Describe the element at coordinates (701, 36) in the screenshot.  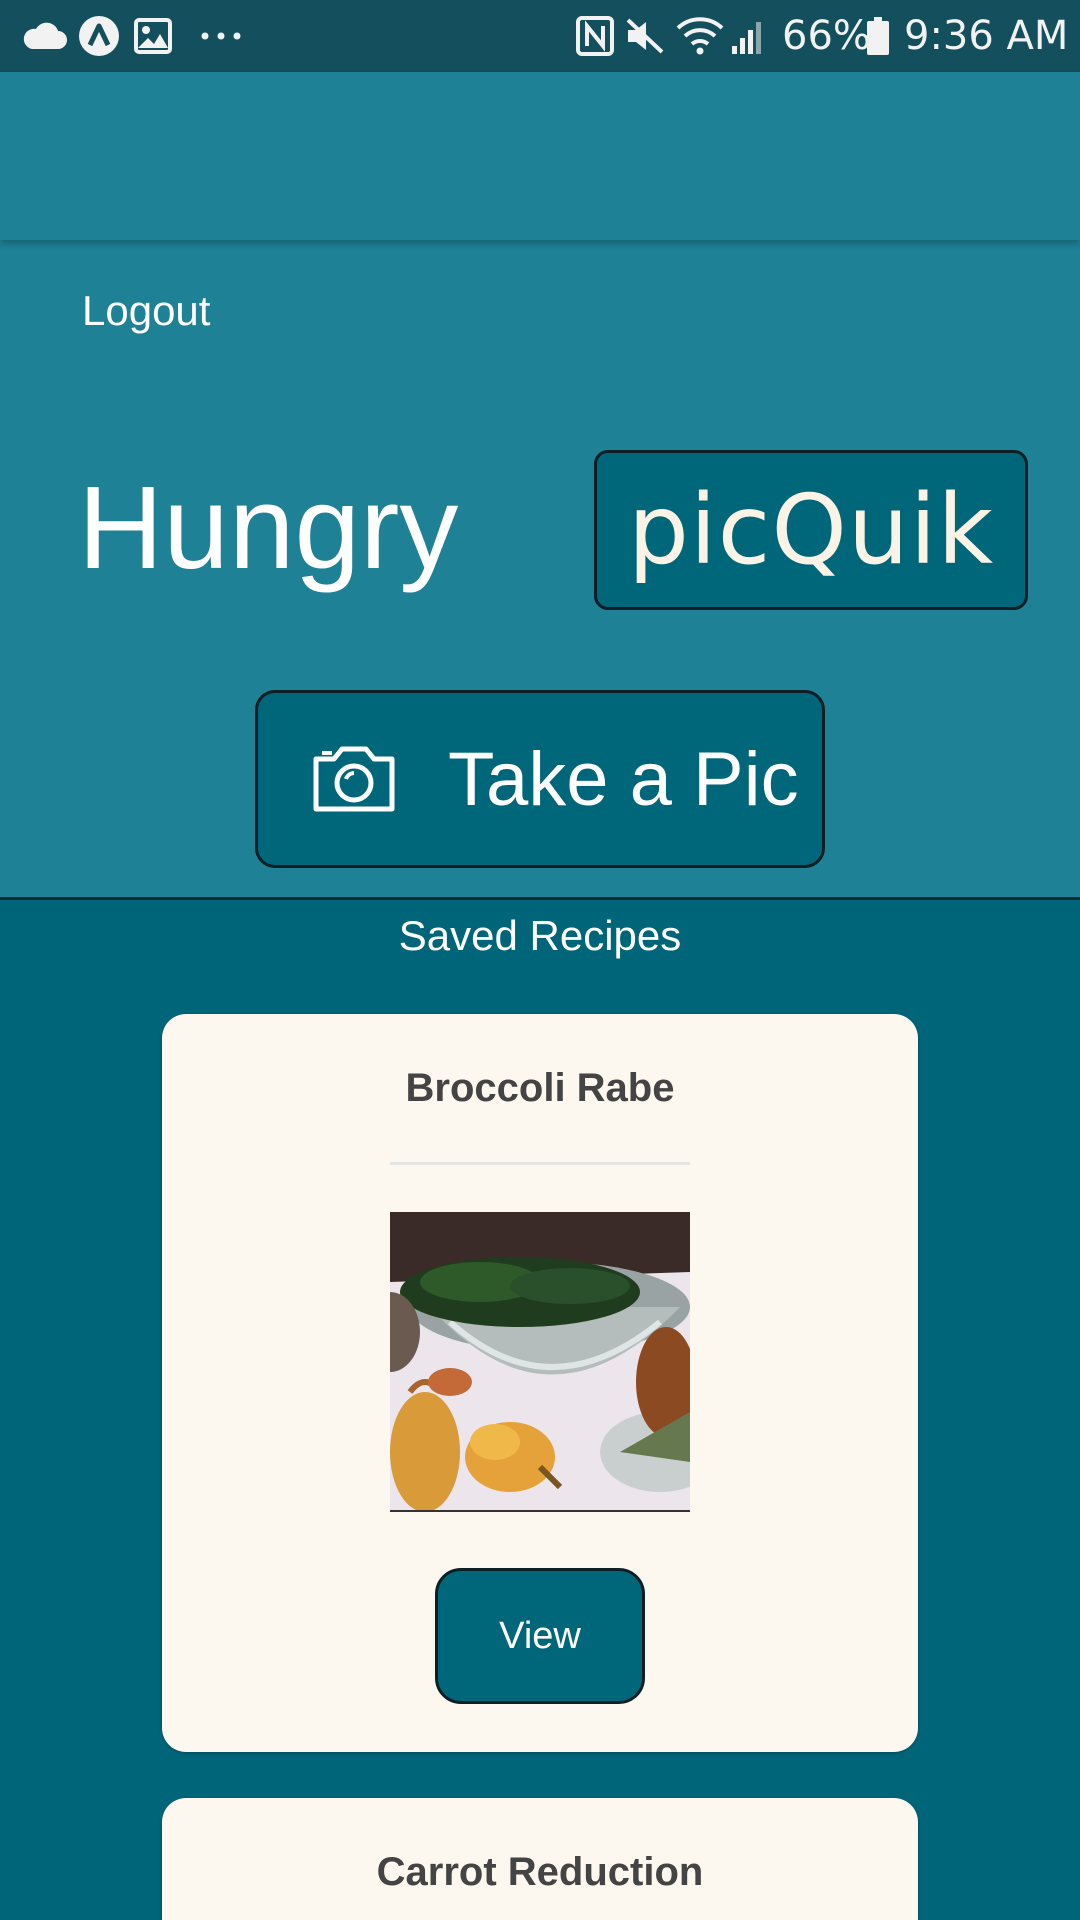
I see `wifi-icon` at that location.